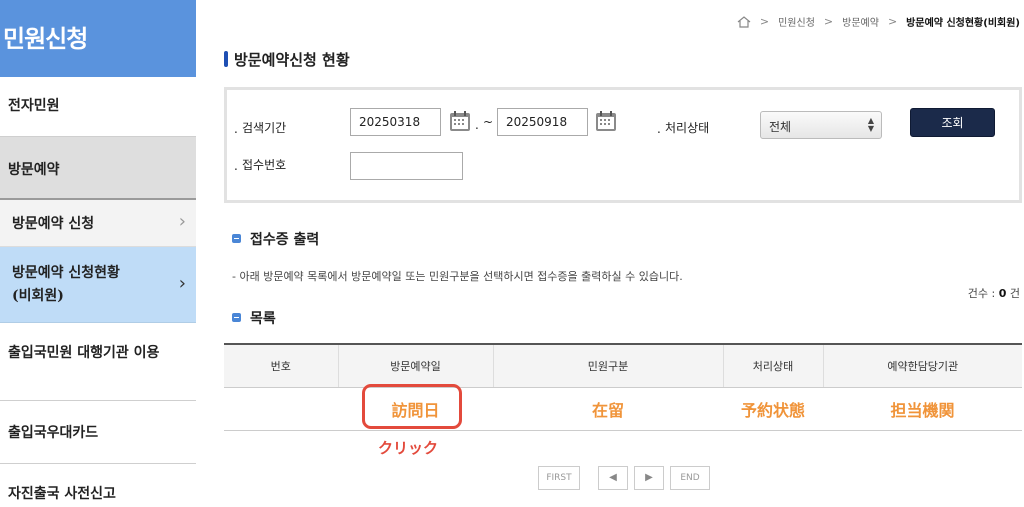 This screenshot has width=1024, height=507. I want to click on date-to-input: 20250918, so click(542, 122).